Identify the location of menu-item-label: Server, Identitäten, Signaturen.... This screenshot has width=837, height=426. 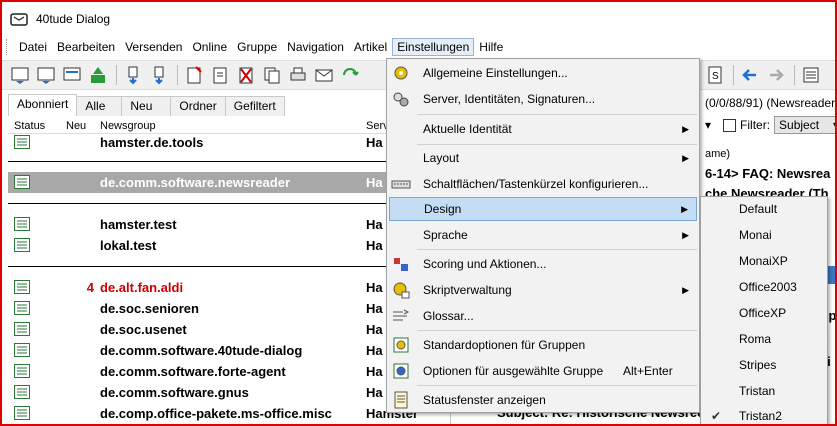
(509, 99).